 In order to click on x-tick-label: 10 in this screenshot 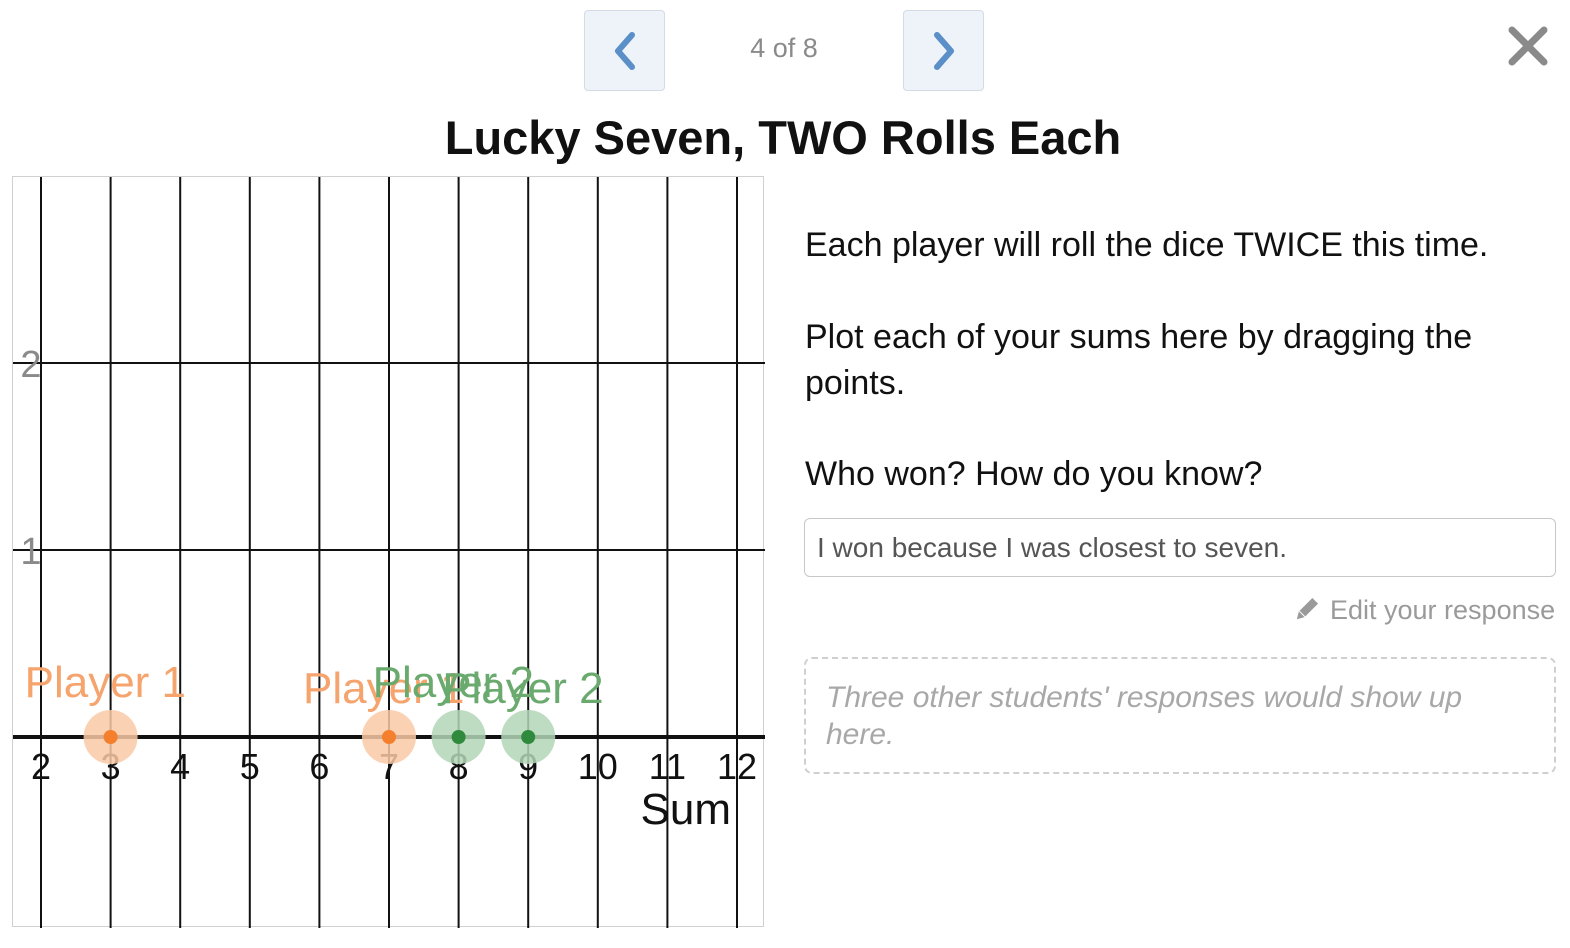, I will do `click(598, 766)`.